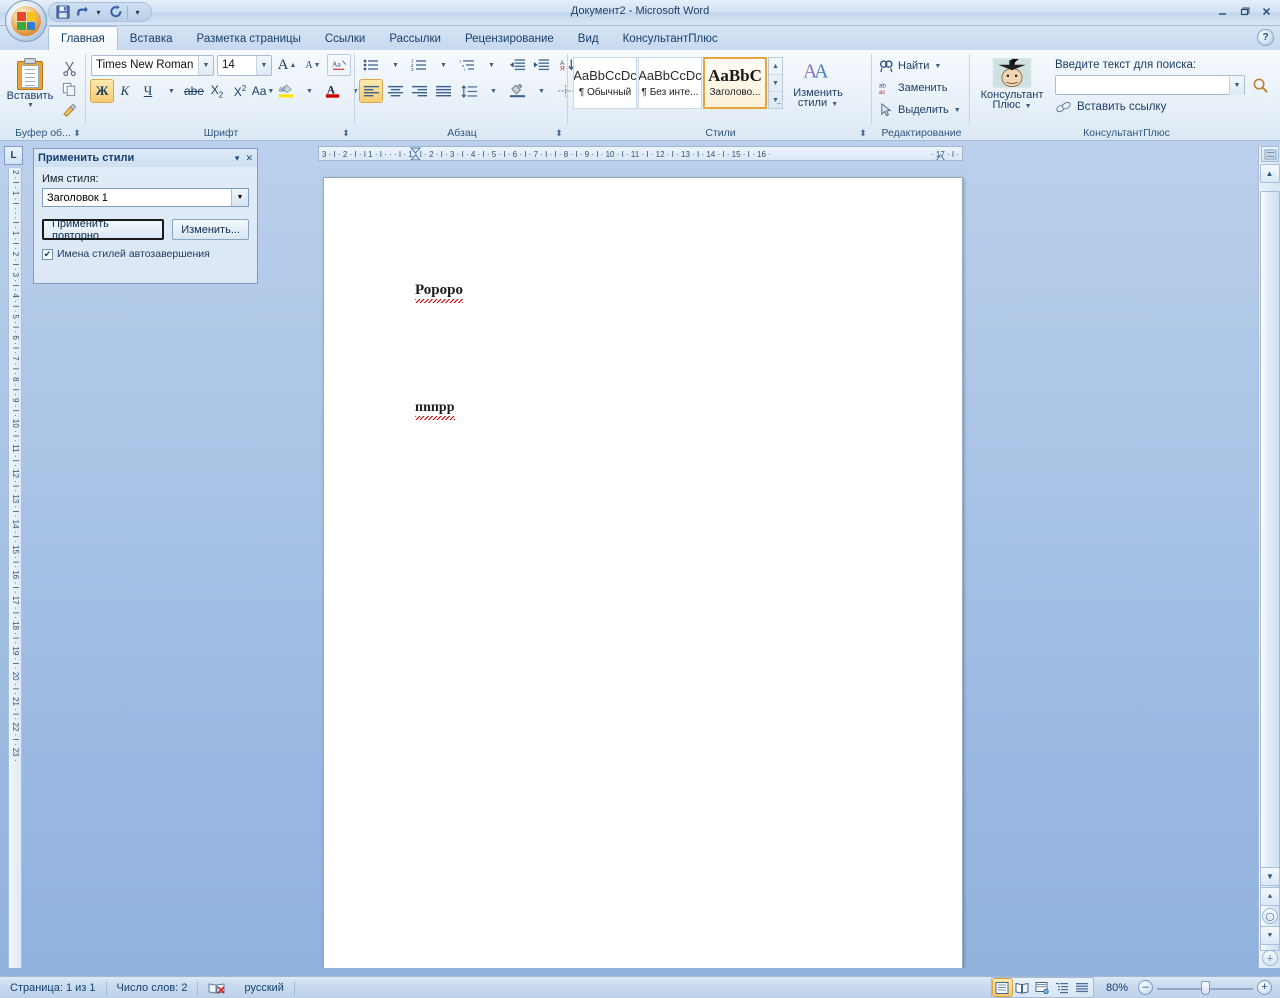 This screenshot has height=998, width=1280. Describe the element at coordinates (469, 91) in the screenshot. I see `line-spacing-button` at that location.